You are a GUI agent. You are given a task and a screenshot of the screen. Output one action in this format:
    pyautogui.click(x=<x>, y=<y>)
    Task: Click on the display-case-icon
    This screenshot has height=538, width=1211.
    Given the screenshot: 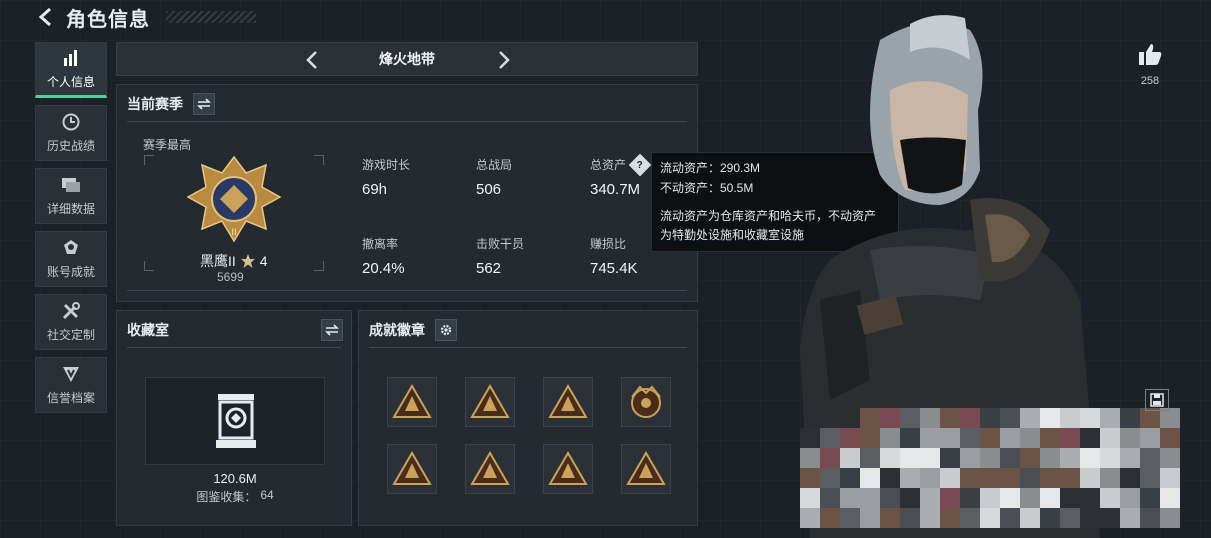 What is the action you would take?
    pyautogui.click(x=236, y=421)
    